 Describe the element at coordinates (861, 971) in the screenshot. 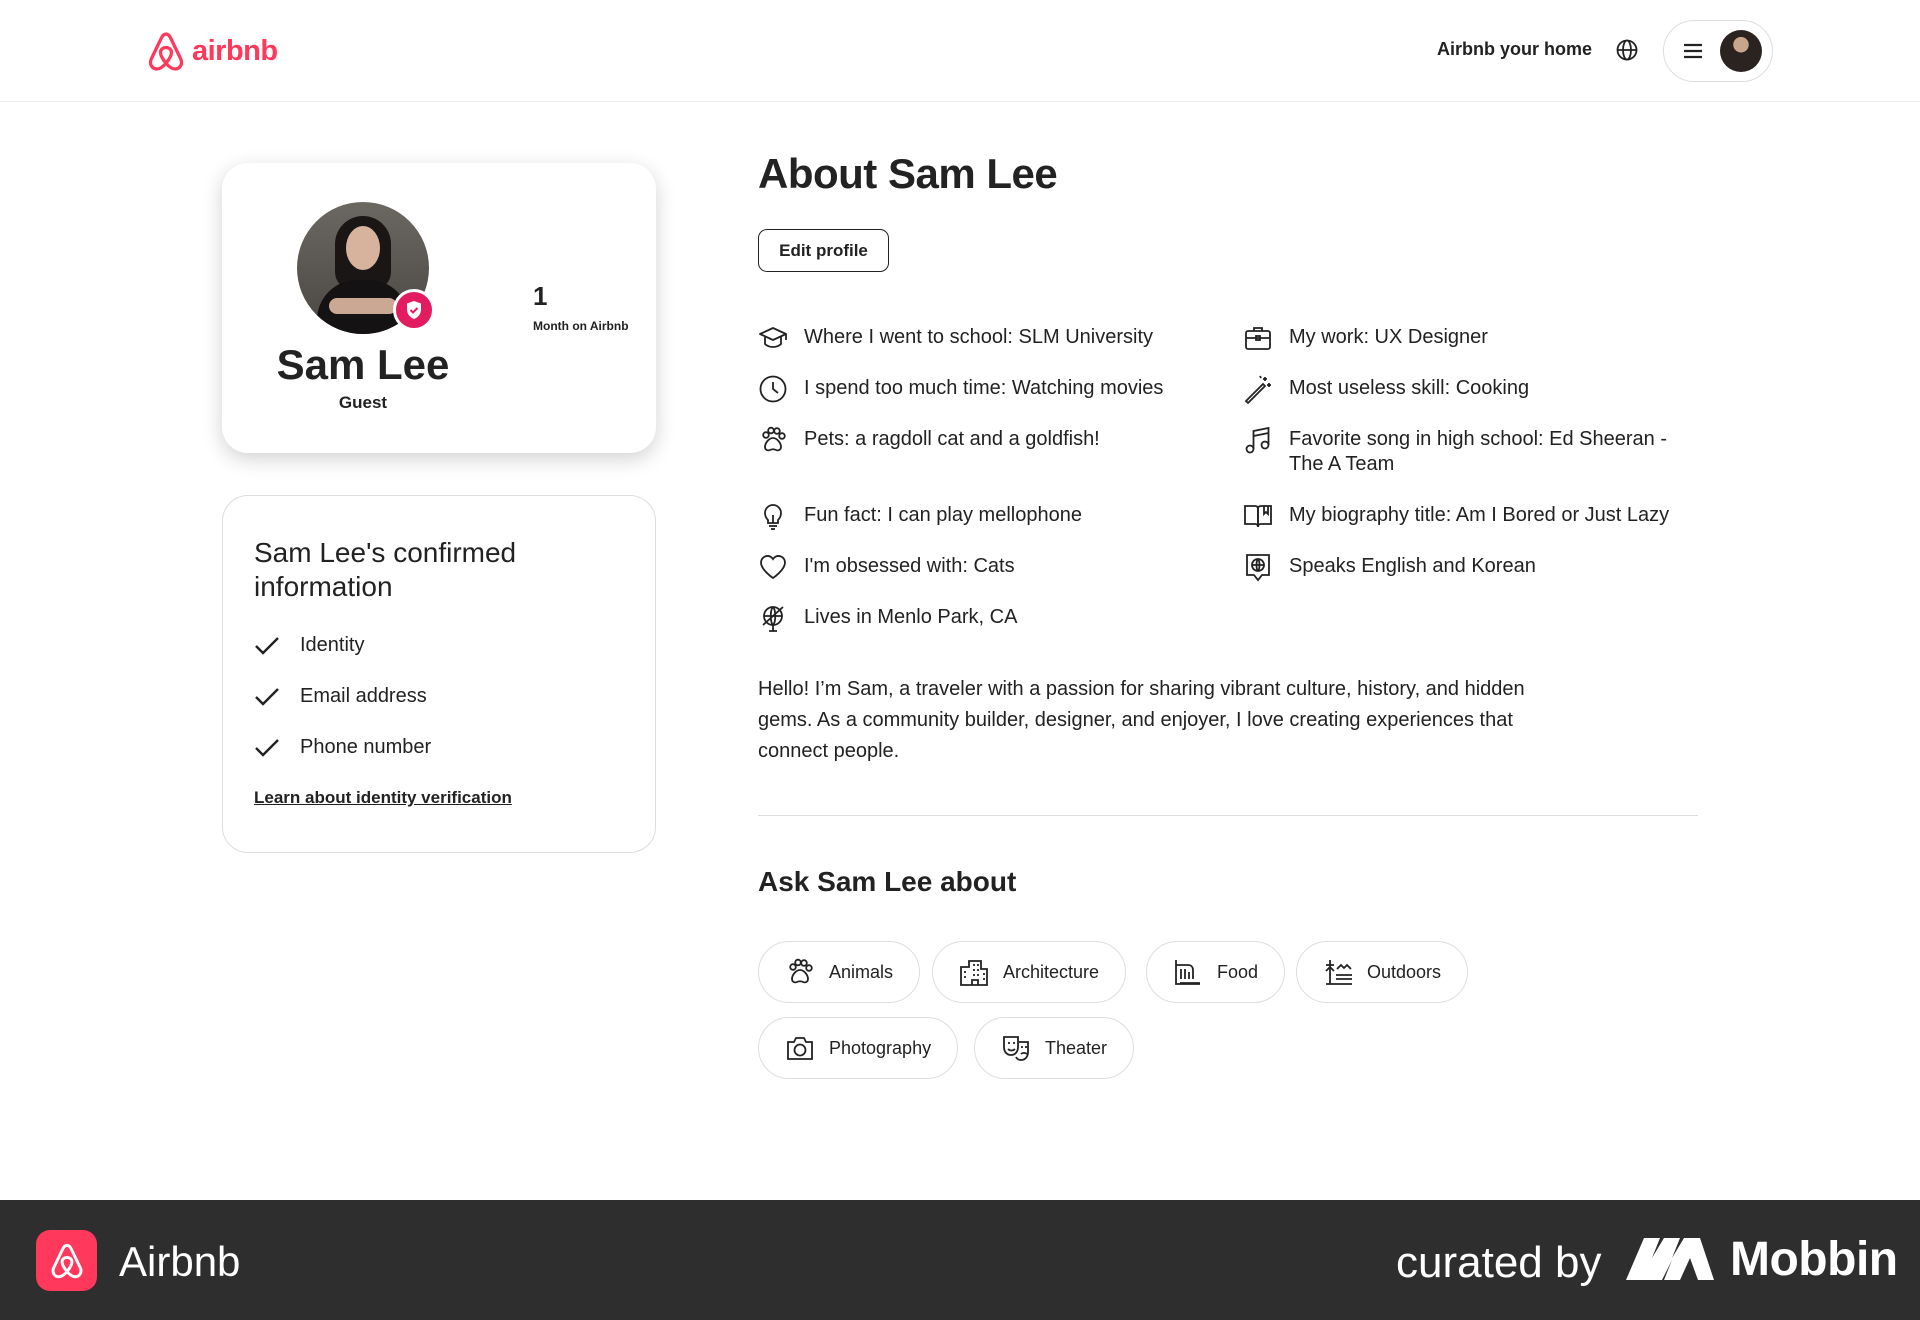

I see `chip-label: Animals` at that location.